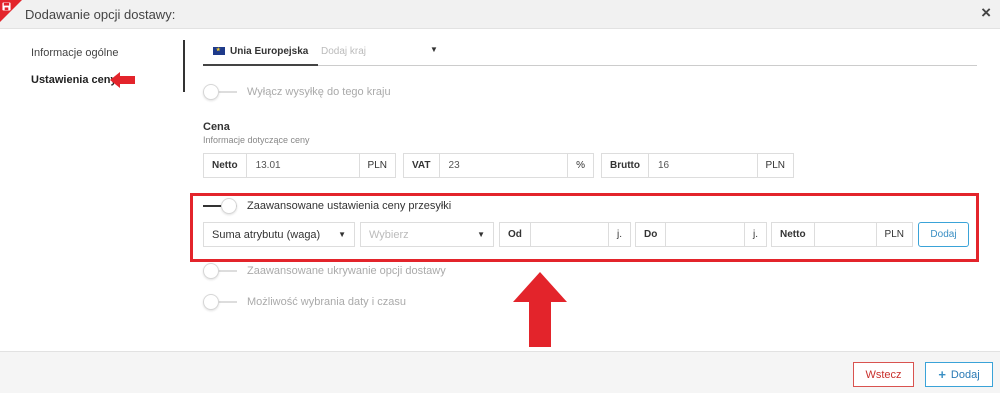  I want to click on save-badge, so click(11, 11).